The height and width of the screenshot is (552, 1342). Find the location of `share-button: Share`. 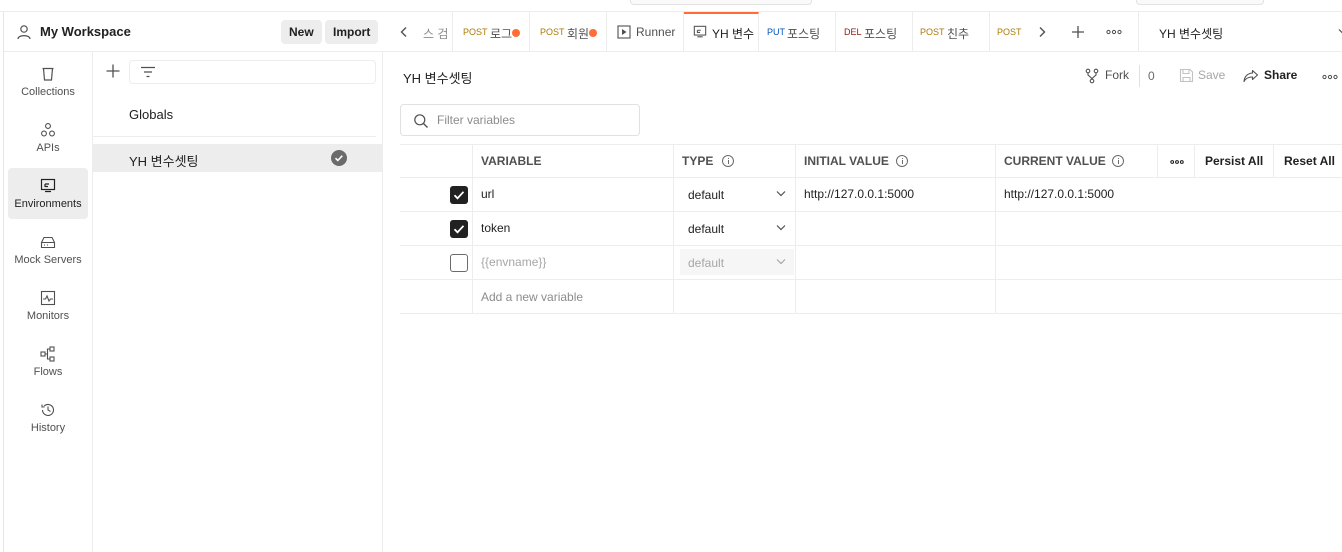

share-button: Share is located at coordinates (1280, 75).